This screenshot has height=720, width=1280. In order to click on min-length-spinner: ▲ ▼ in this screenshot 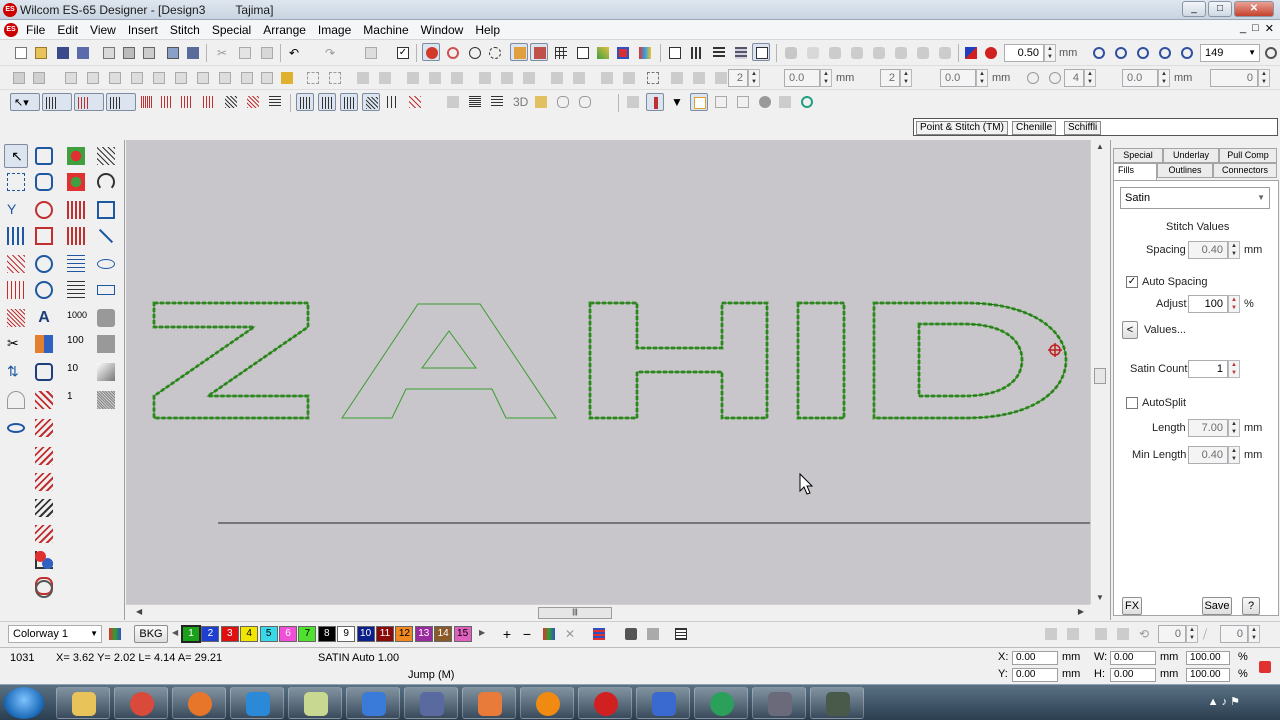, I will do `click(1234, 455)`.